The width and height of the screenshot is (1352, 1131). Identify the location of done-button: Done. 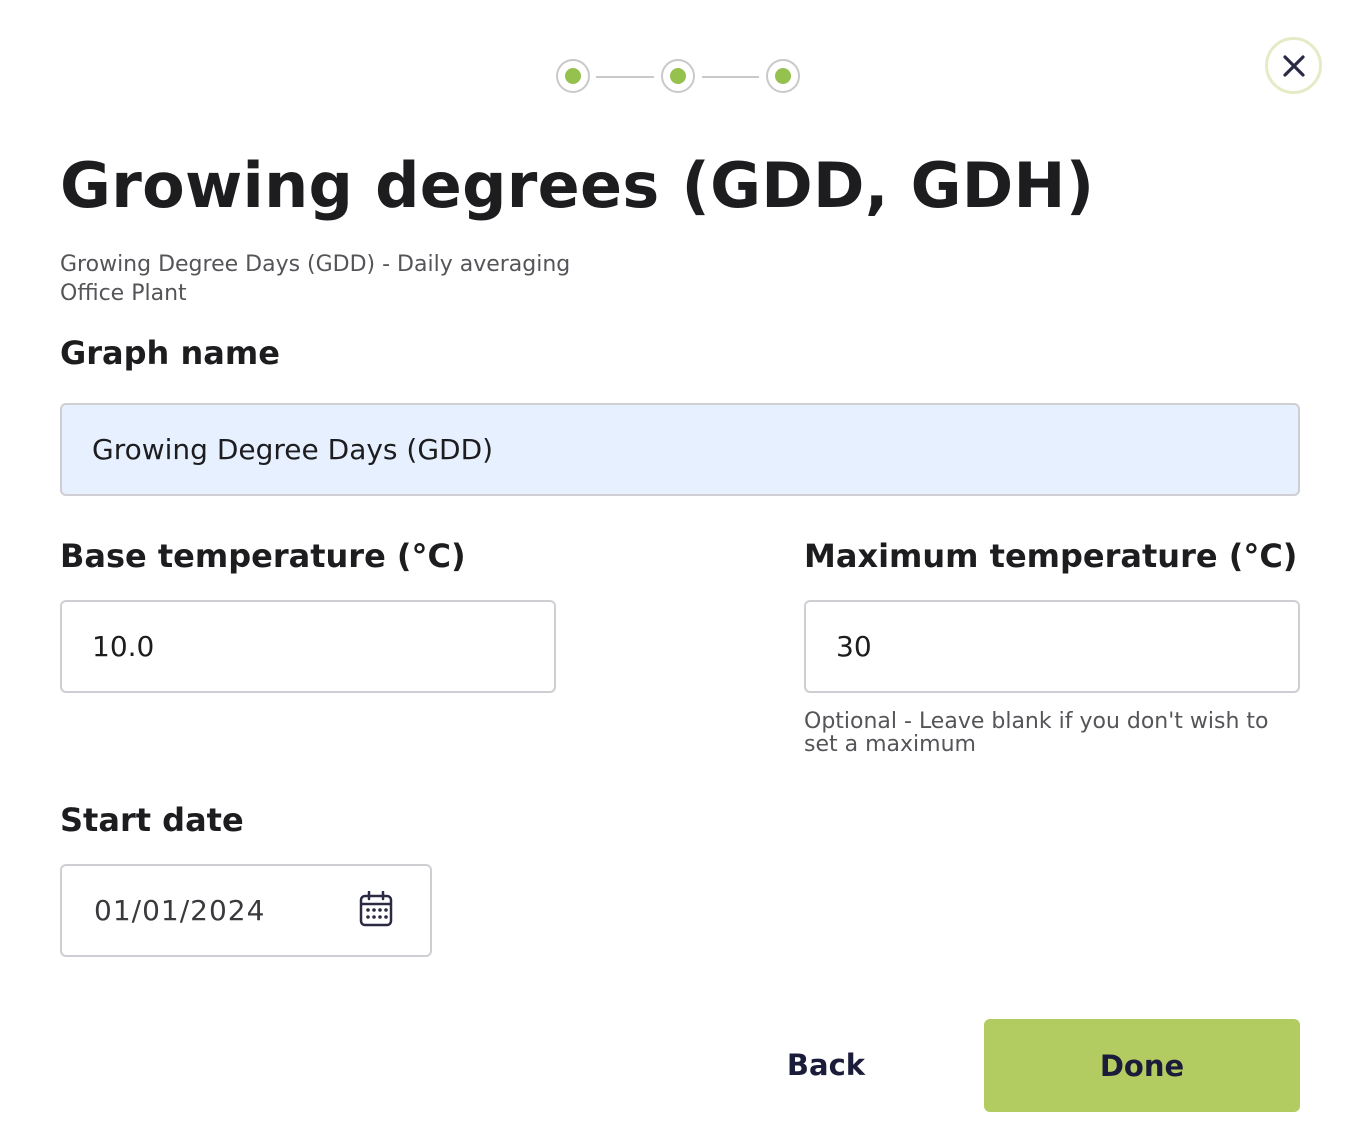
(1142, 1065).